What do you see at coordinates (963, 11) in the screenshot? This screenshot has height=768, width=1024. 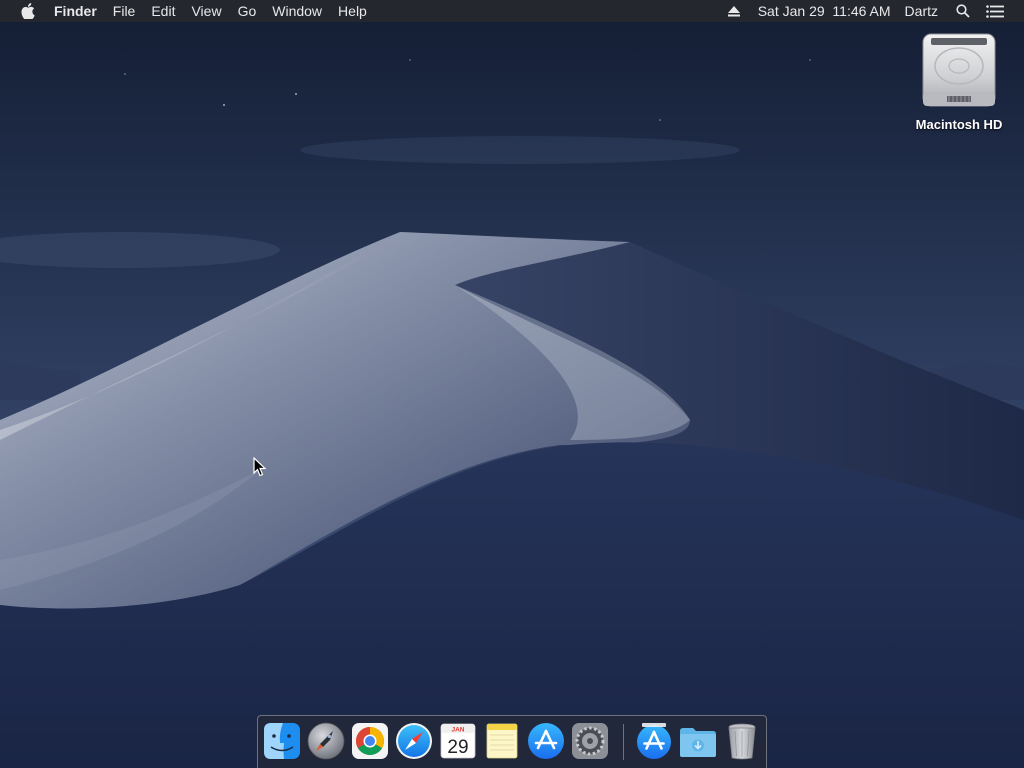 I see `spotlight-search-icon` at bounding box center [963, 11].